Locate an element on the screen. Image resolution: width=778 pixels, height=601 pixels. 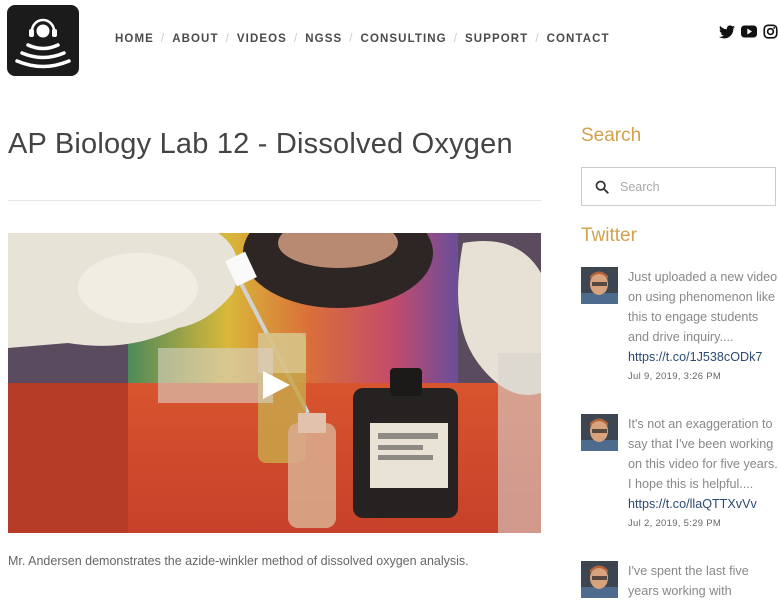
youtube-icon is located at coordinates (749, 34).